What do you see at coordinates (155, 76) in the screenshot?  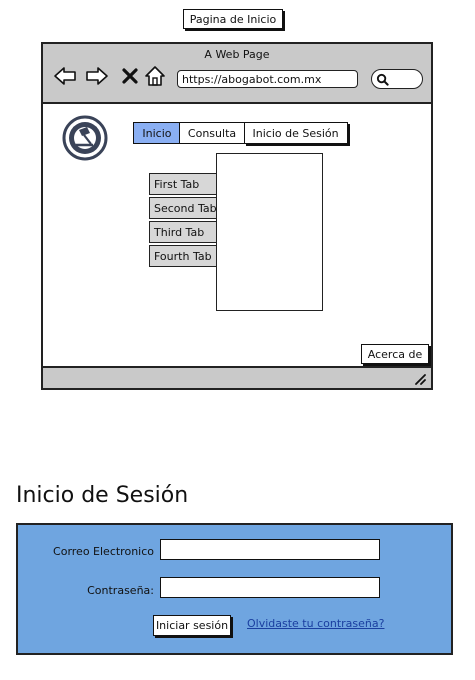 I see `home-icon` at bounding box center [155, 76].